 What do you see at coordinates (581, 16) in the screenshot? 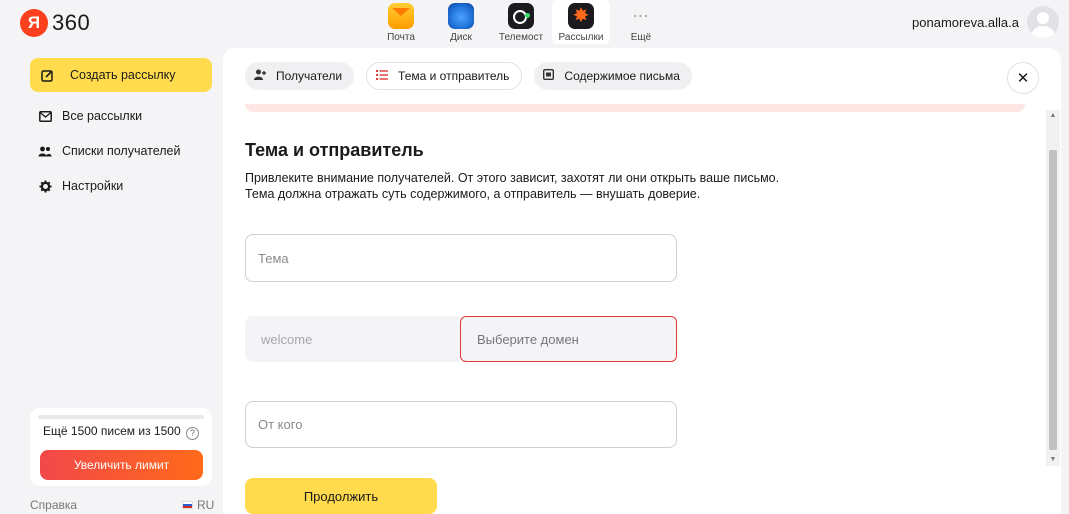
I see `mailings-icon` at bounding box center [581, 16].